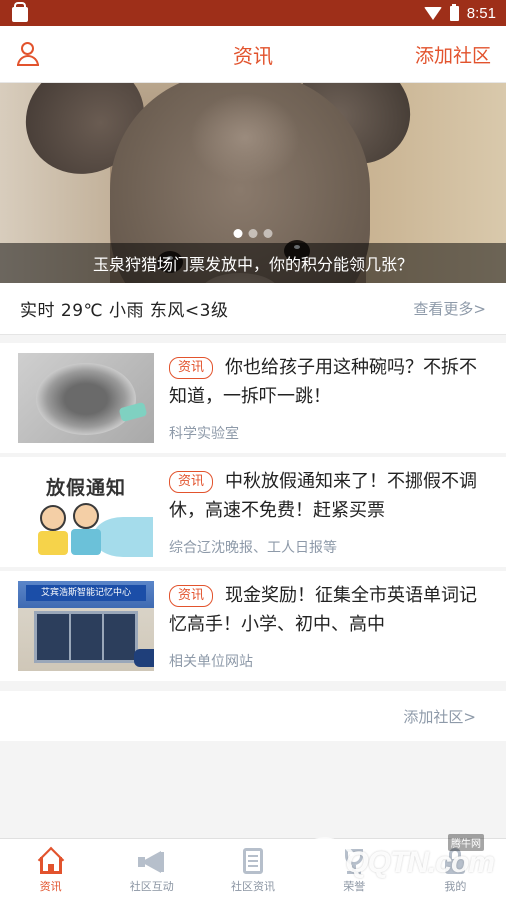 This screenshot has width=506, height=900. I want to click on status-right: 8:51, so click(459, 12).